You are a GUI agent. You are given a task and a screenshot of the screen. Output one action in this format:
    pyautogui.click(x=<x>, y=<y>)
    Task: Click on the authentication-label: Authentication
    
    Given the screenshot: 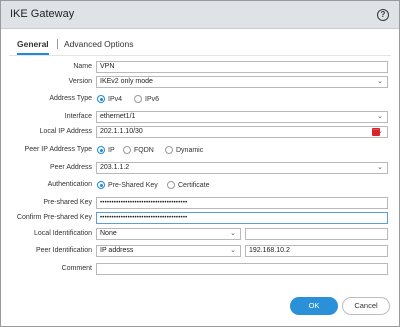 What is the action you would take?
    pyautogui.click(x=69, y=184)
    